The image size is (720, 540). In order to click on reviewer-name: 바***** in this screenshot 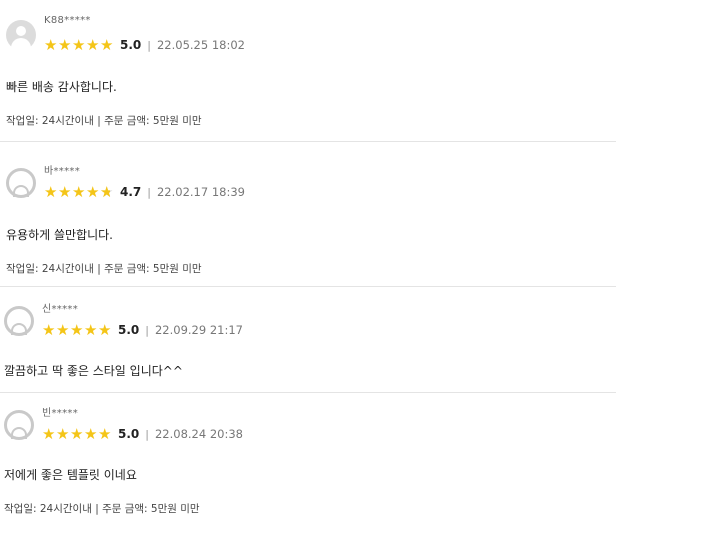, I will do `click(62, 171)`.